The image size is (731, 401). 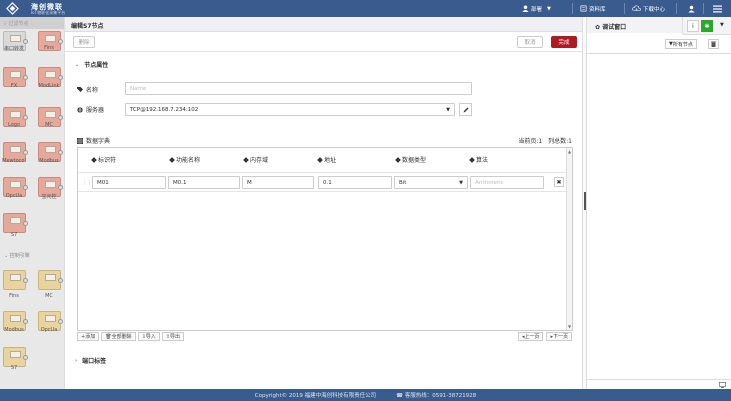 What do you see at coordinates (14, 125) in the screenshot?
I see `palette-node-label: Logo` at bounding box center [14, 125].